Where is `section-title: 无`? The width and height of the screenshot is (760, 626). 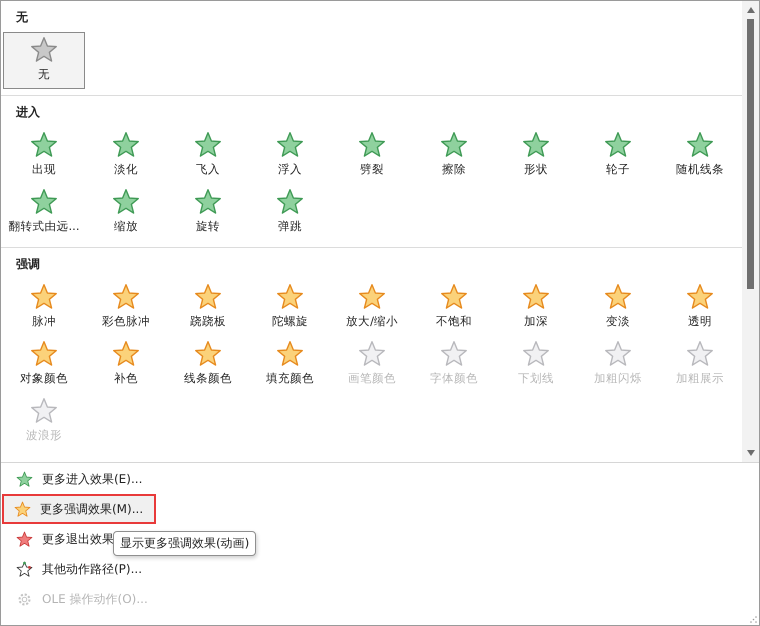 section-title: 无 is located at coordinates (22, 17).